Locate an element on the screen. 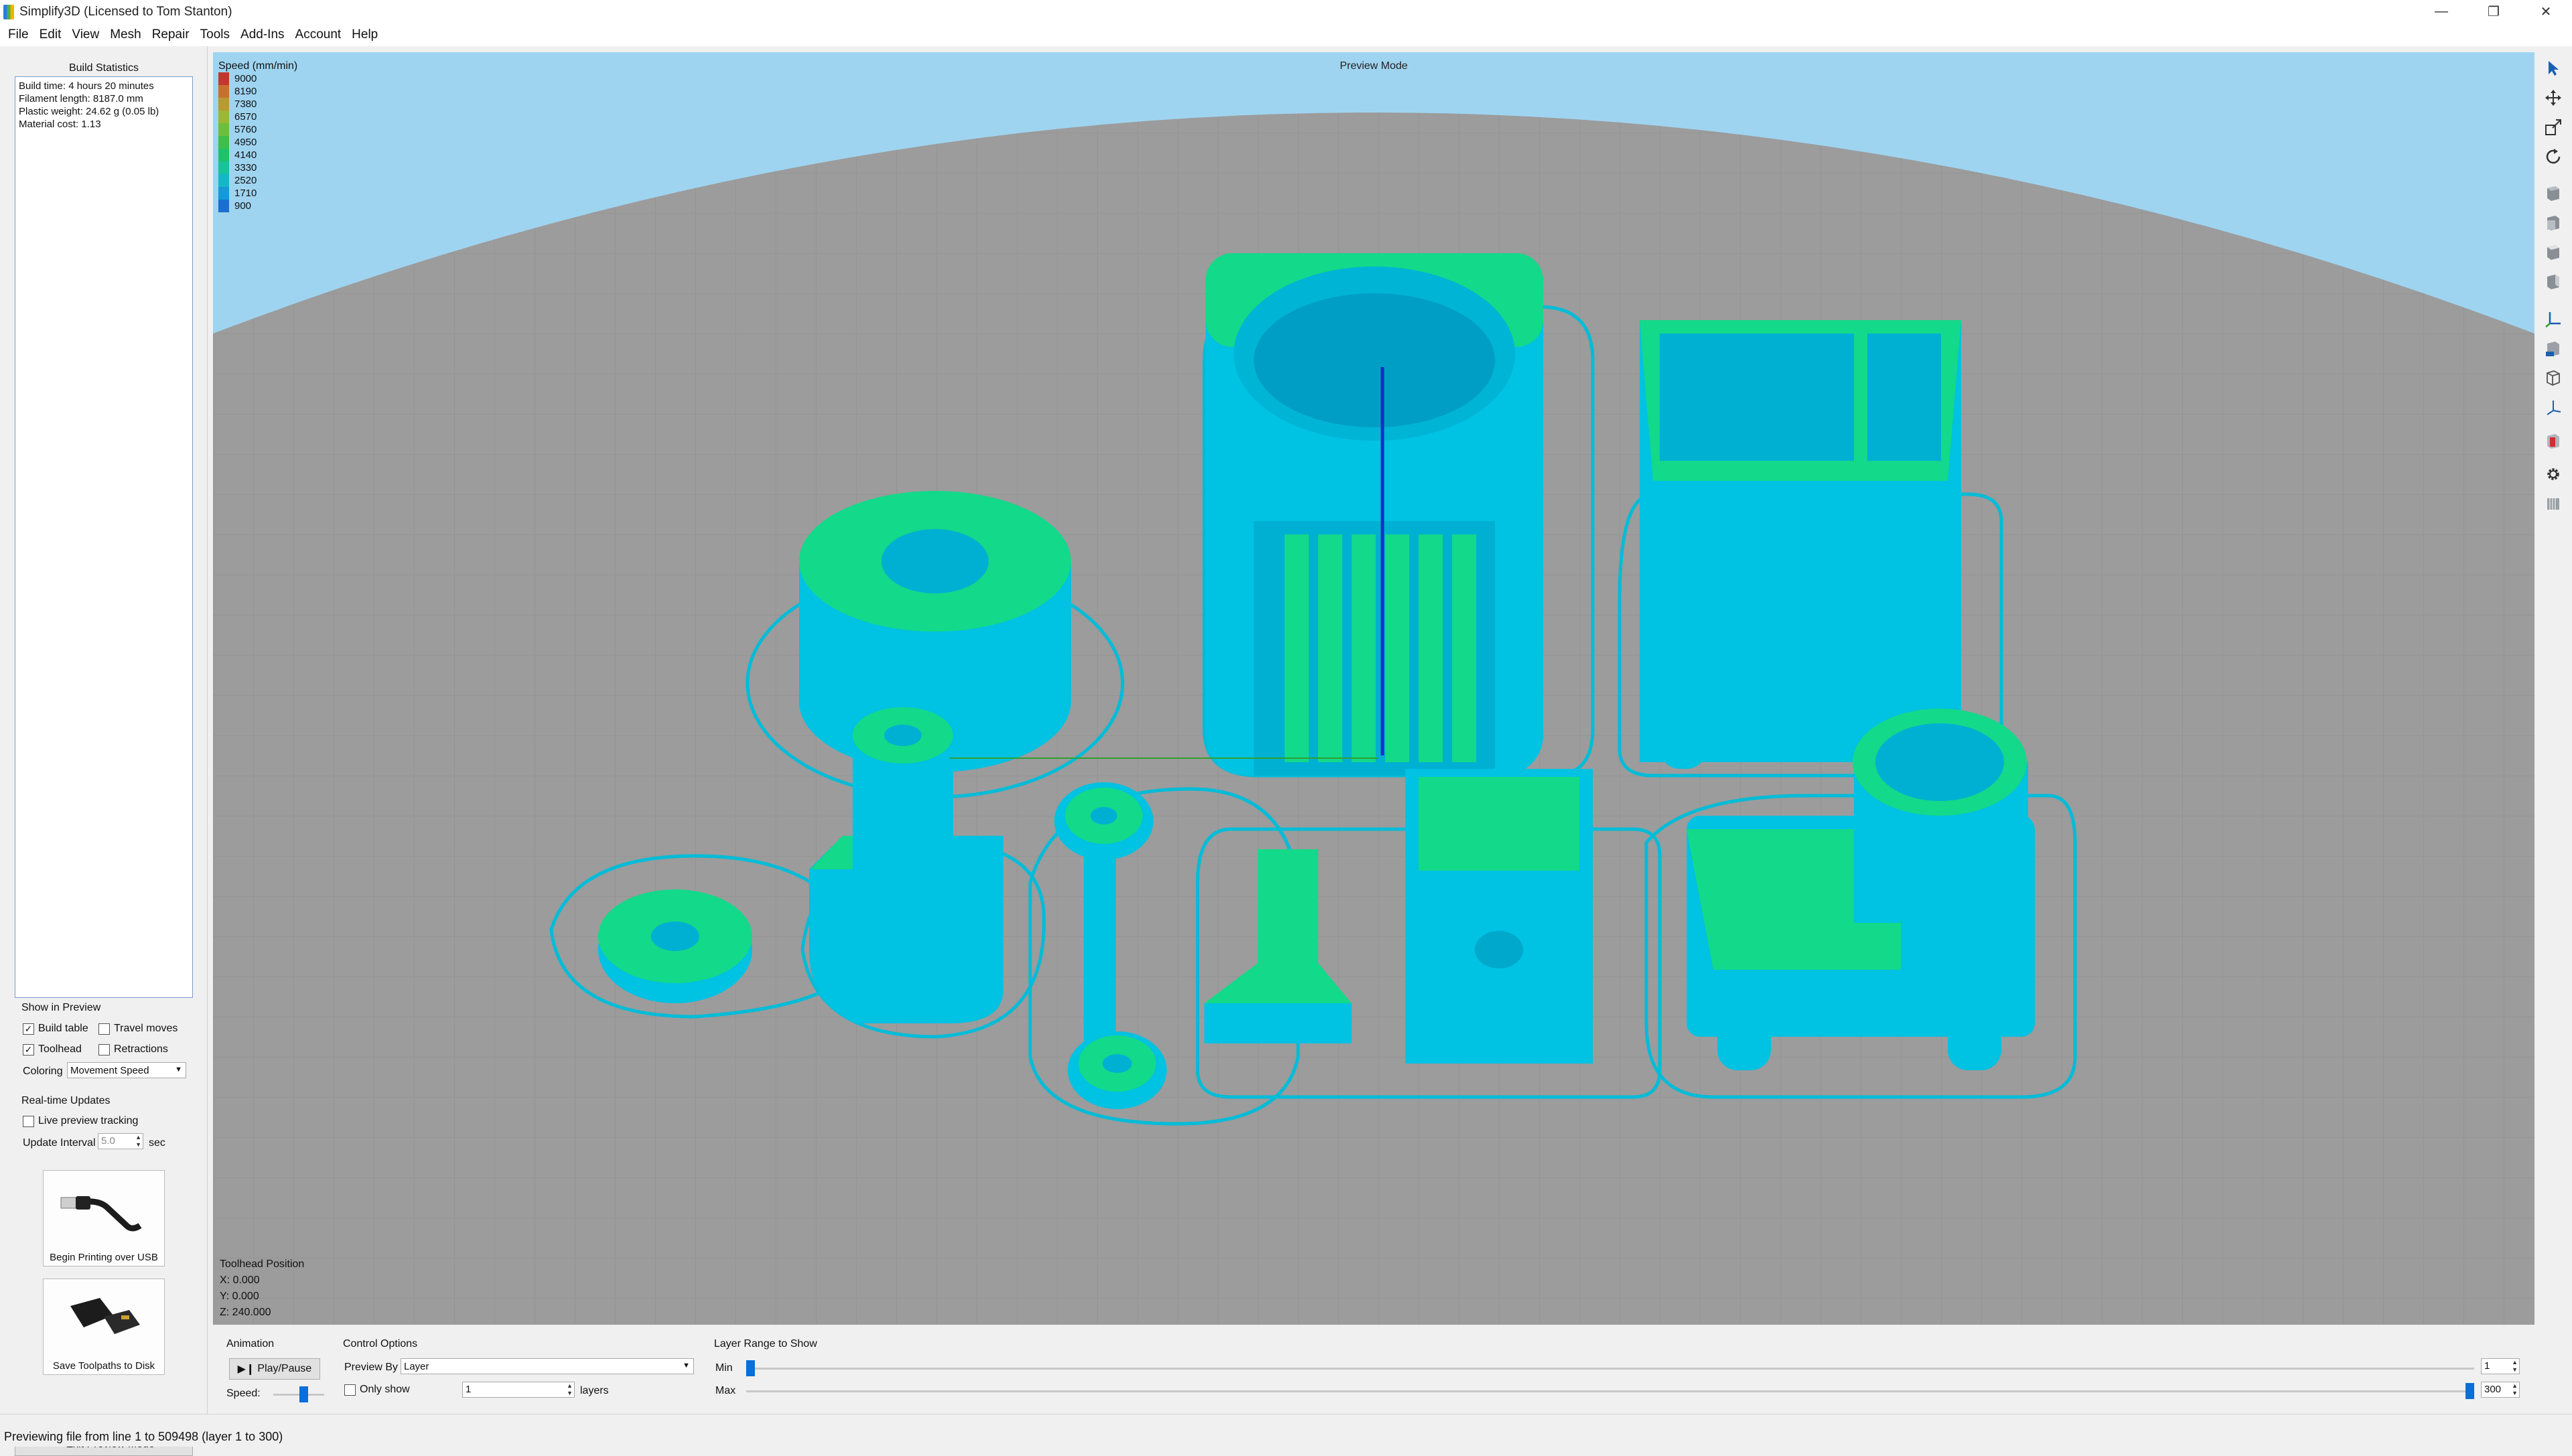  front-view-icon is located at coordinates (2553, 222).